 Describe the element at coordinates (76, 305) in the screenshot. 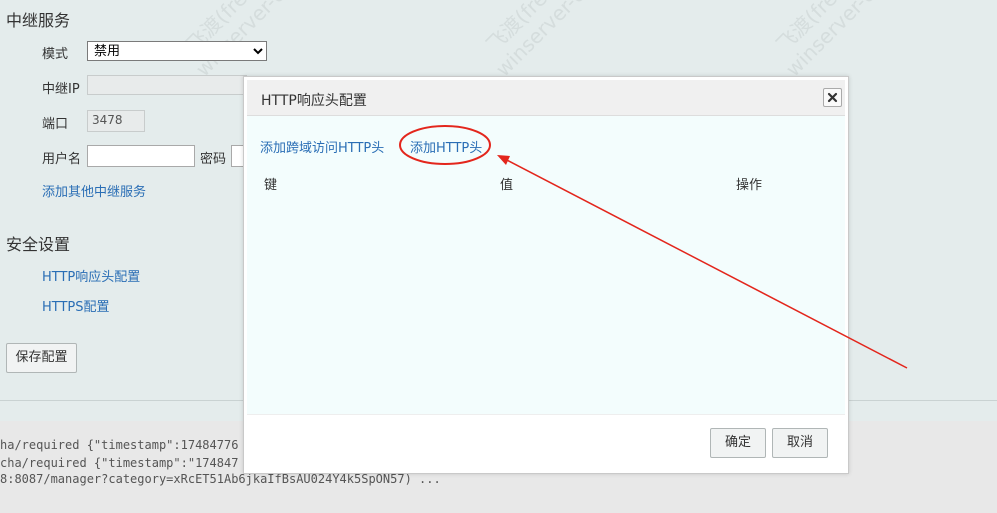

I see `https-config-link: HTTPS配置` at that location.